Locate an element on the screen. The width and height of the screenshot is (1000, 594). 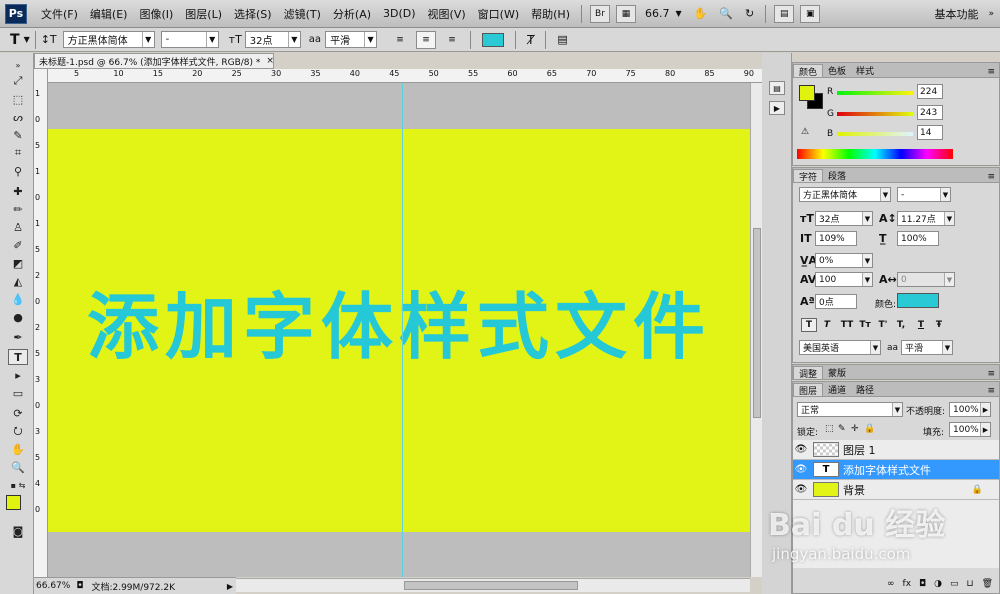
tab-swatches: 色板 is located at coordinates (837, 70).